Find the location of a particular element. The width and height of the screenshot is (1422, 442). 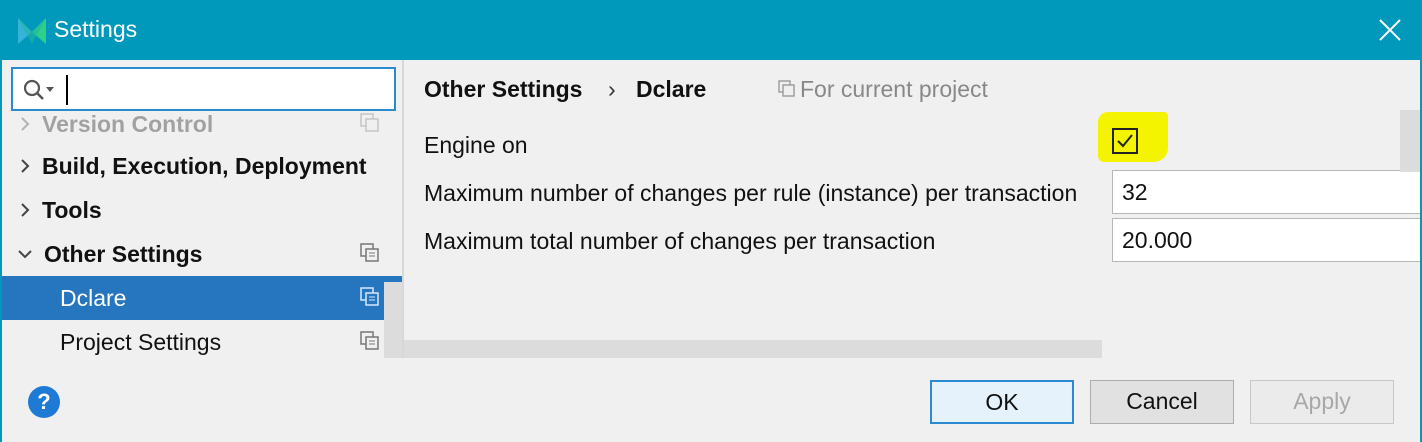

tree-item-project-settings: Project Settings is located at coordinates (202, 339).